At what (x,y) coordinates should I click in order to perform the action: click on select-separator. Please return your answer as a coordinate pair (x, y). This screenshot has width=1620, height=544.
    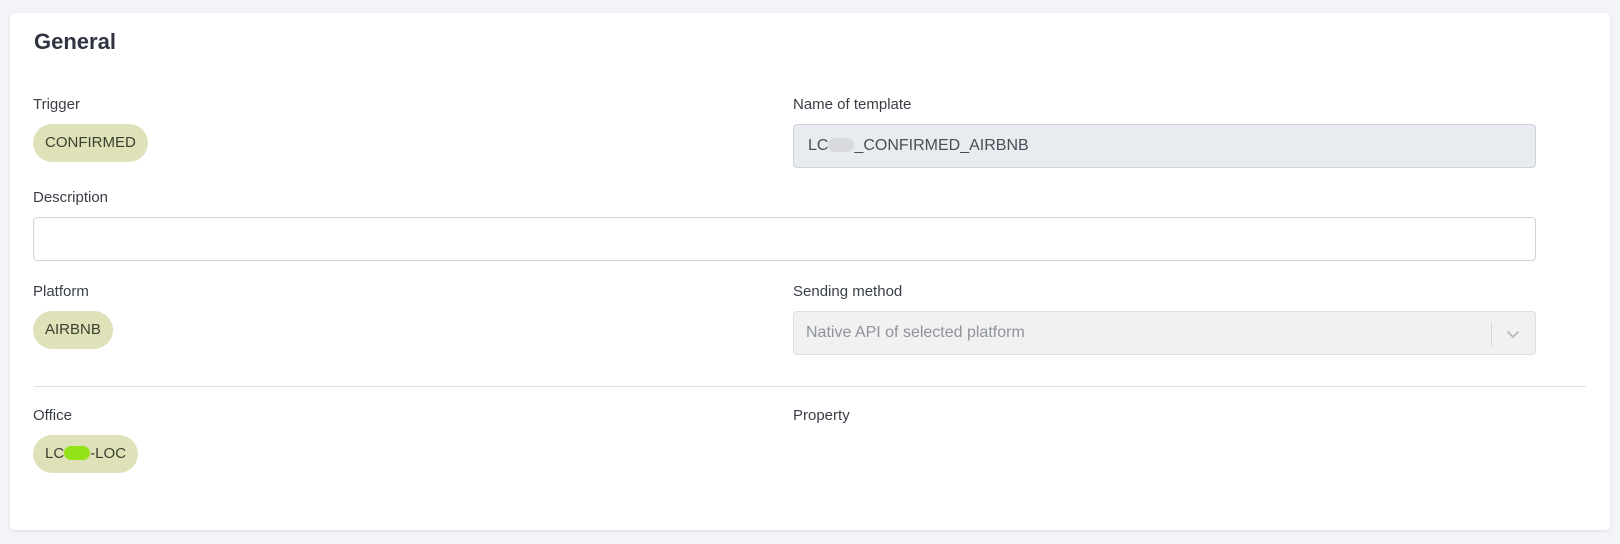
    Looking at the image, I should click on (1491, 334).